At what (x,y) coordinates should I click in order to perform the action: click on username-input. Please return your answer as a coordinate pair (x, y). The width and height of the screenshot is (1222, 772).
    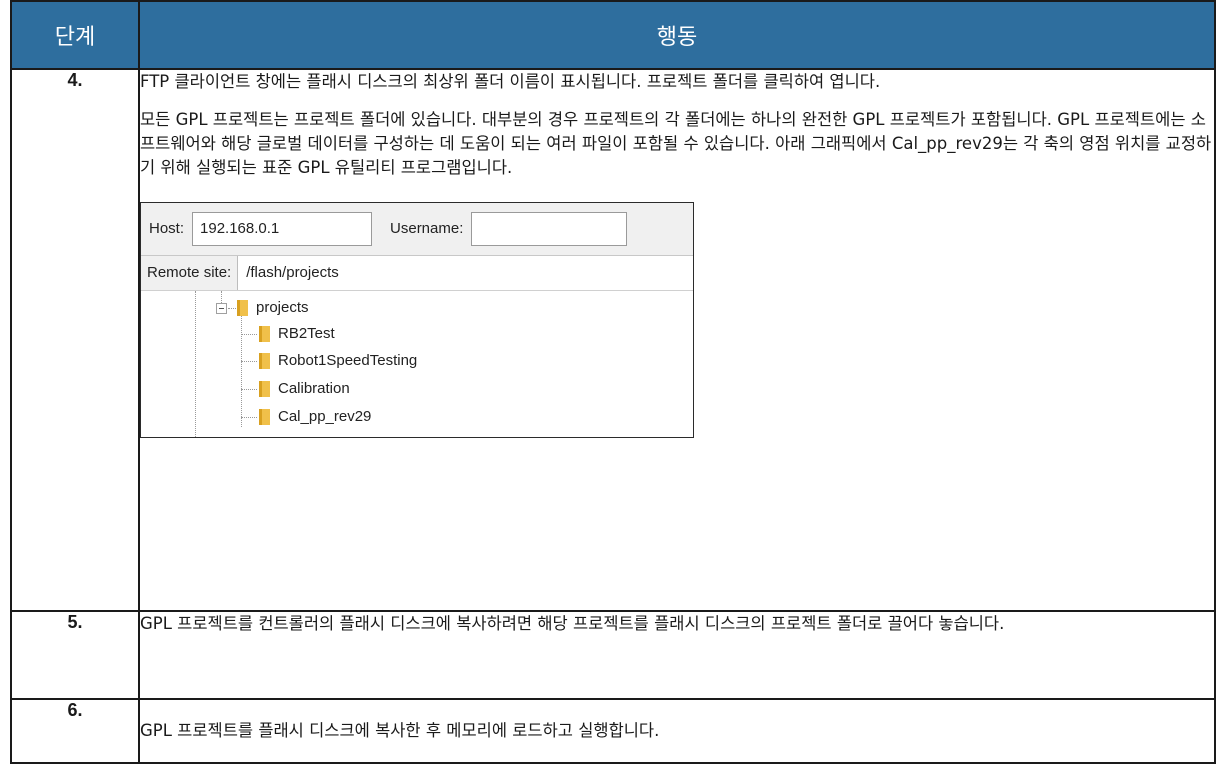
    Looking at the image, I should click on (549, 229).